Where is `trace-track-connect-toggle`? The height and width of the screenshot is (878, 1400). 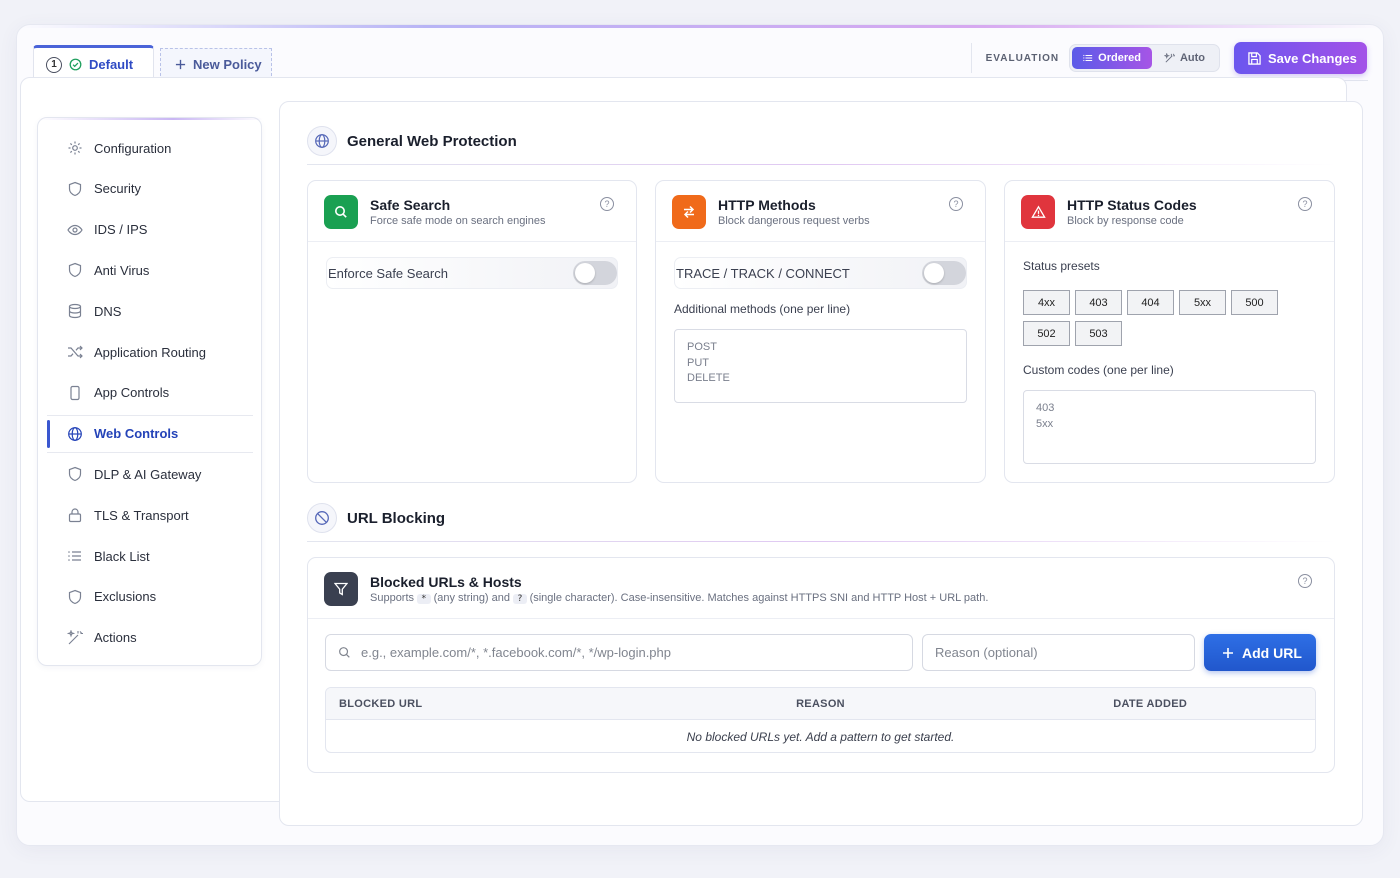
trace-track-connect-toggle is located at coordinates (944, 273).